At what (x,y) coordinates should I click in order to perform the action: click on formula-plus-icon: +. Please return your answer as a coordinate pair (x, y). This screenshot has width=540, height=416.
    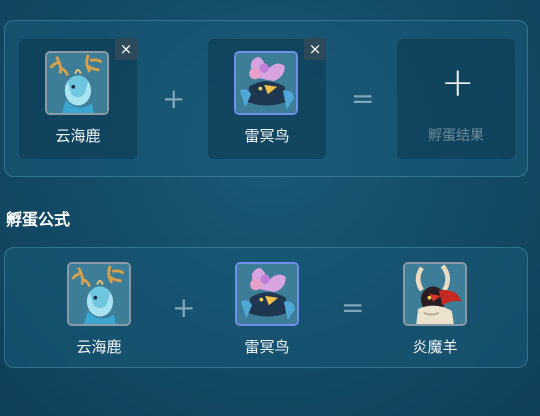
    Looking at the image, I should click on (184, 307).